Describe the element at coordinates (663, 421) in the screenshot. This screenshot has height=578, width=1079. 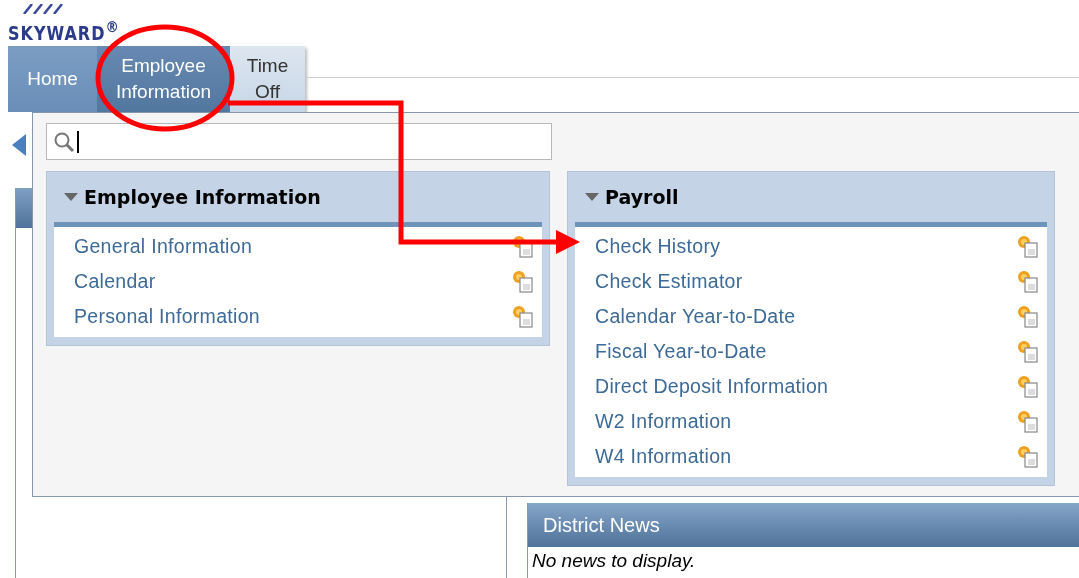
I see `menu-link: W2 Information` at that location.